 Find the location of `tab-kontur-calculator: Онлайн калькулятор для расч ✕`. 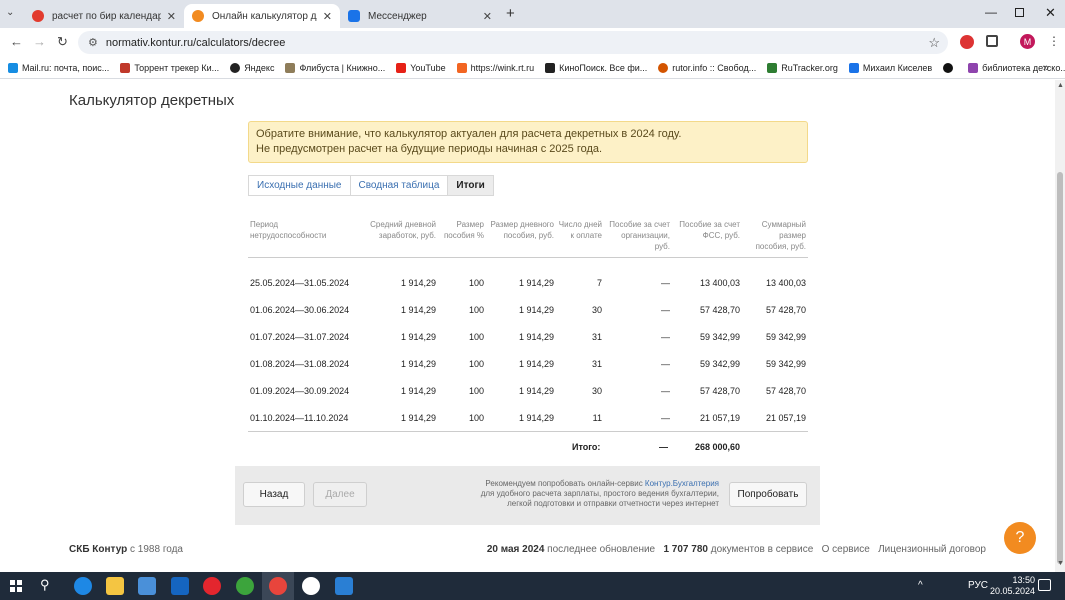

tab-kontur-calculator: Онлайн калькулятор для расч ✕ is located at coordinates (262, 16).